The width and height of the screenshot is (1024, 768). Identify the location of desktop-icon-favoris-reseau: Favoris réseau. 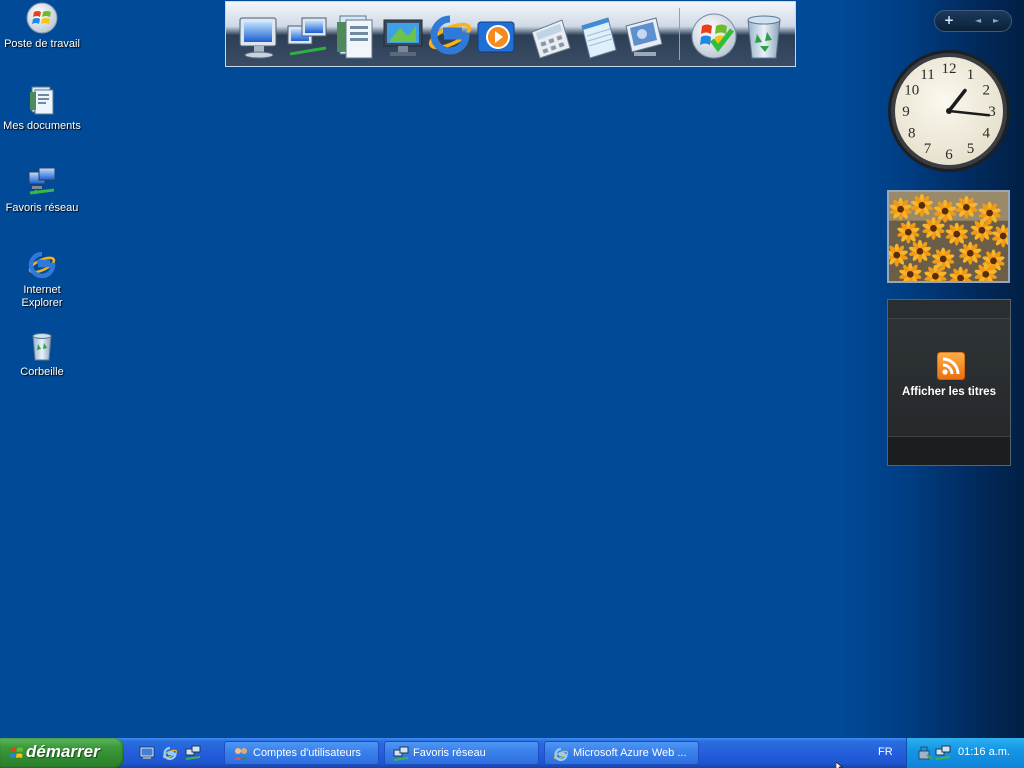
(42, 190).